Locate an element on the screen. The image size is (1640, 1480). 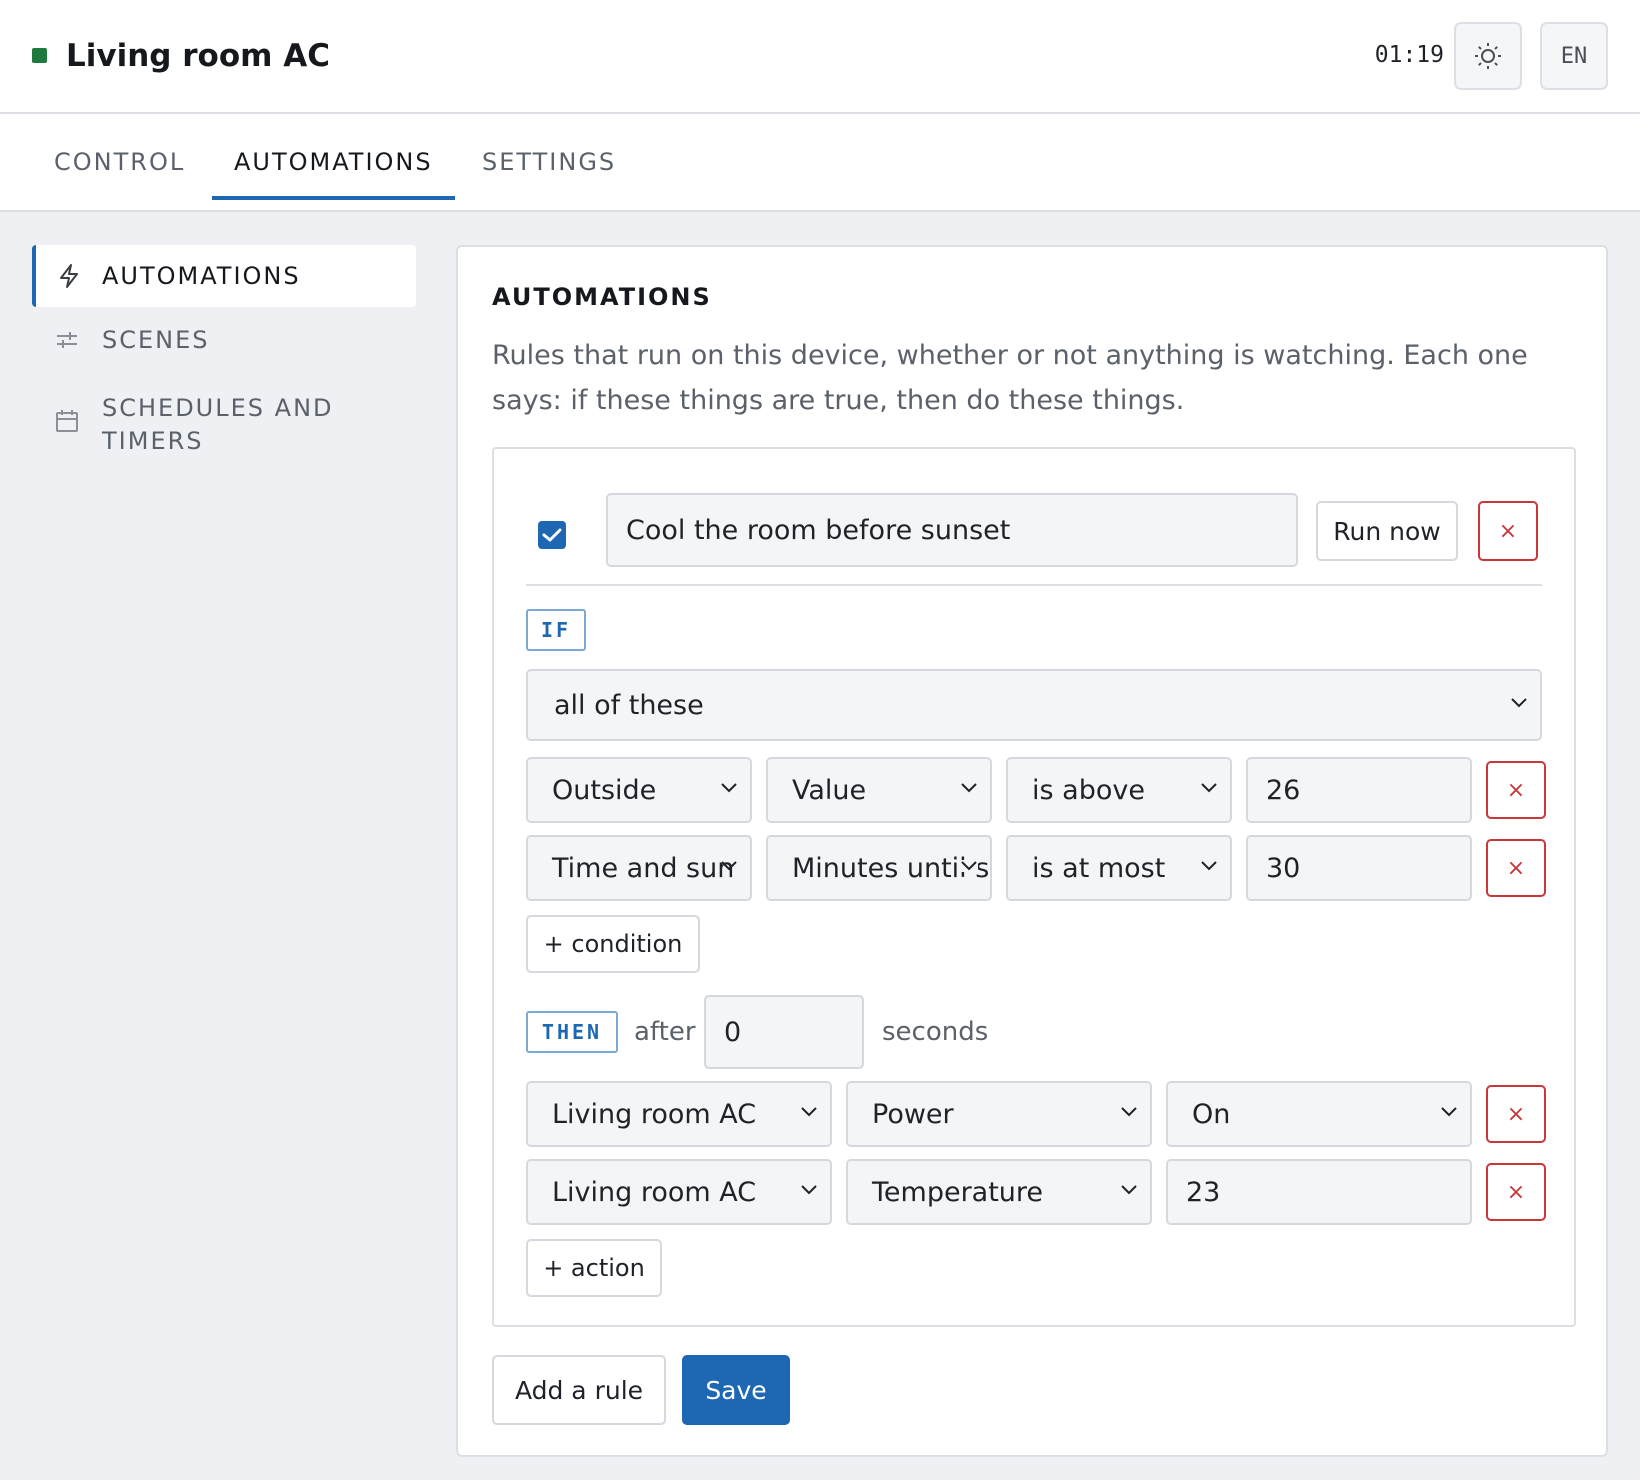
match-mode-value: all of these is located at coordinates (629, 705).